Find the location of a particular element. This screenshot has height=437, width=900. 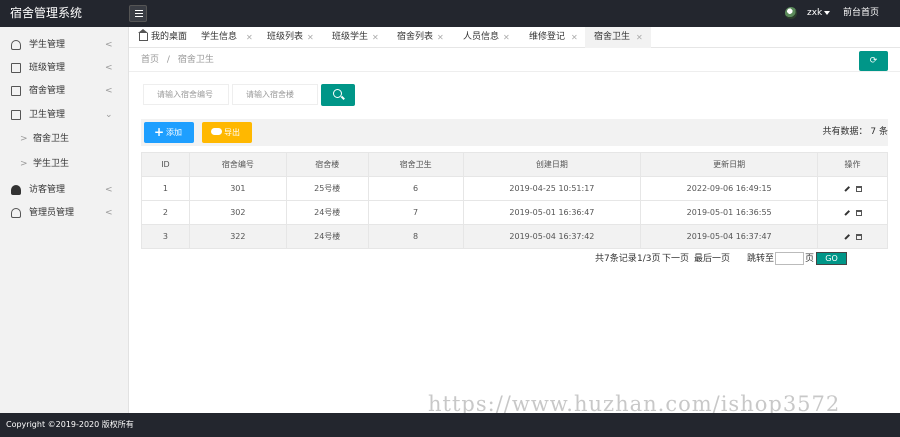

tab-label: 人员信息 is located at coordinates (481, 37).